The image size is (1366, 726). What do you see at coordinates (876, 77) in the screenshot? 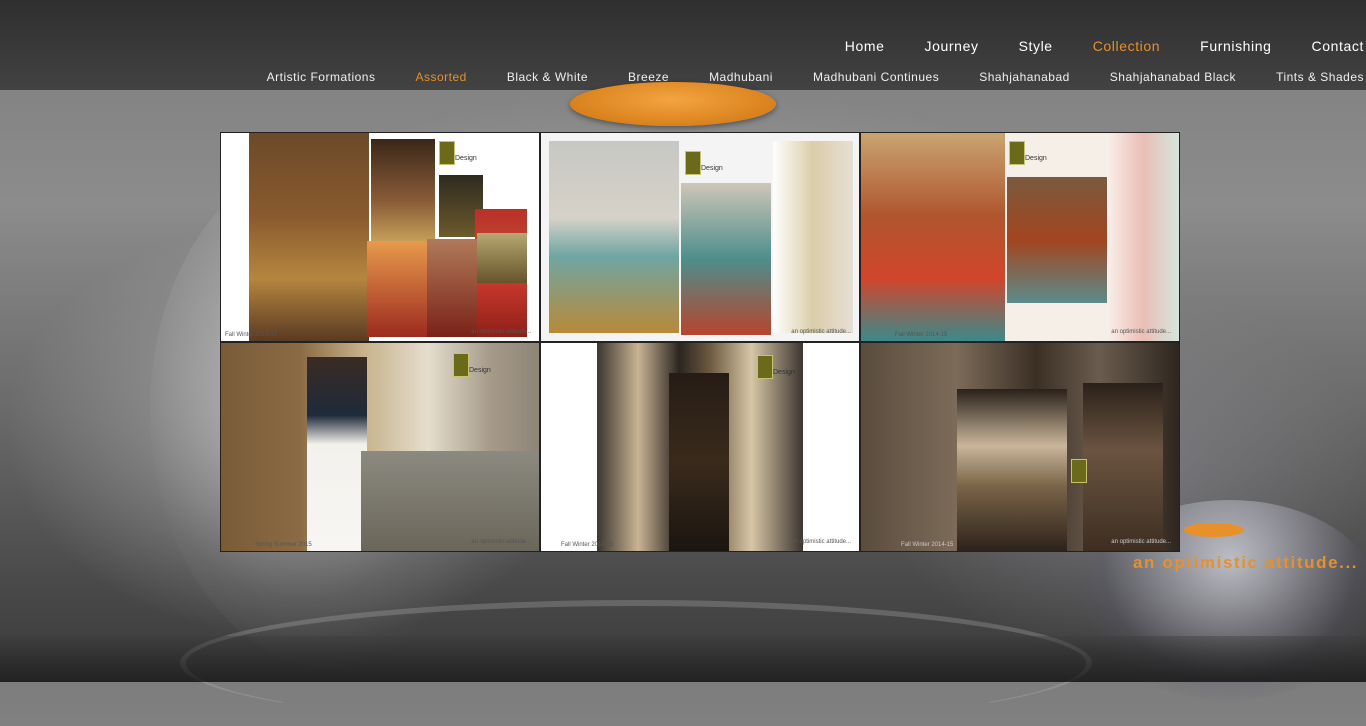
I see `subnav-madhubani-continues: Madhubani Continues` at bounding box center [876, 77].